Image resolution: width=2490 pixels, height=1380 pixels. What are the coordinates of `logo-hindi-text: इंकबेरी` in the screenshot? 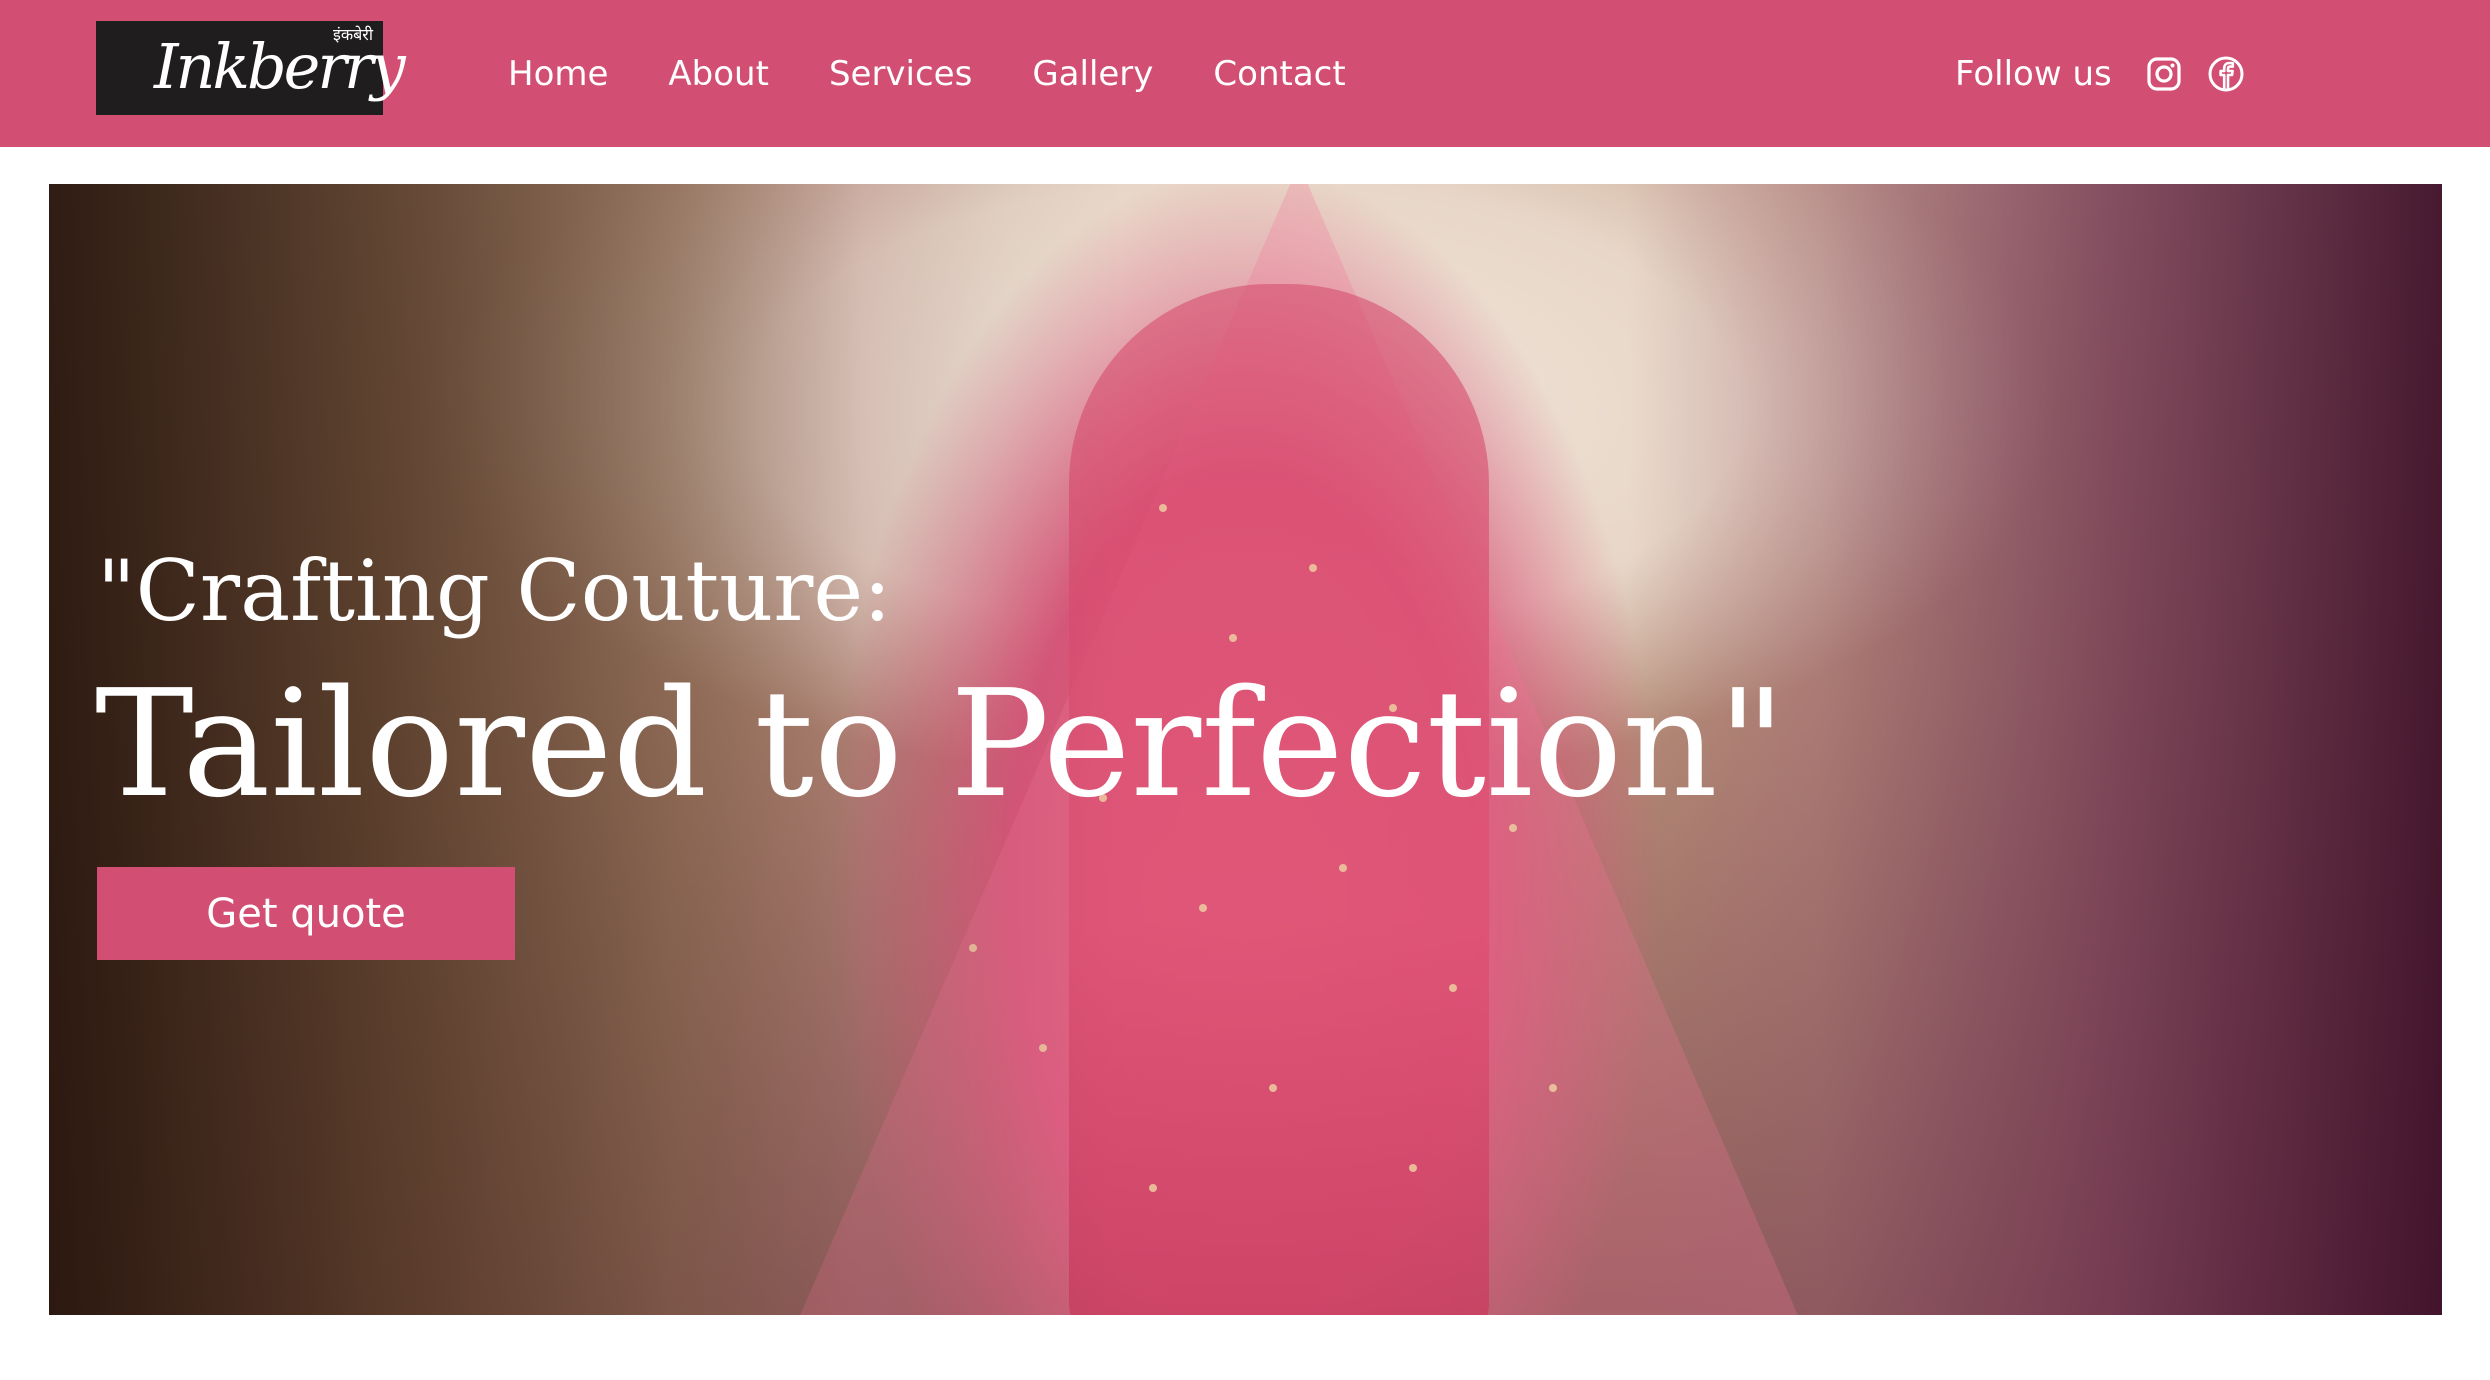 It's located at (353, 34).